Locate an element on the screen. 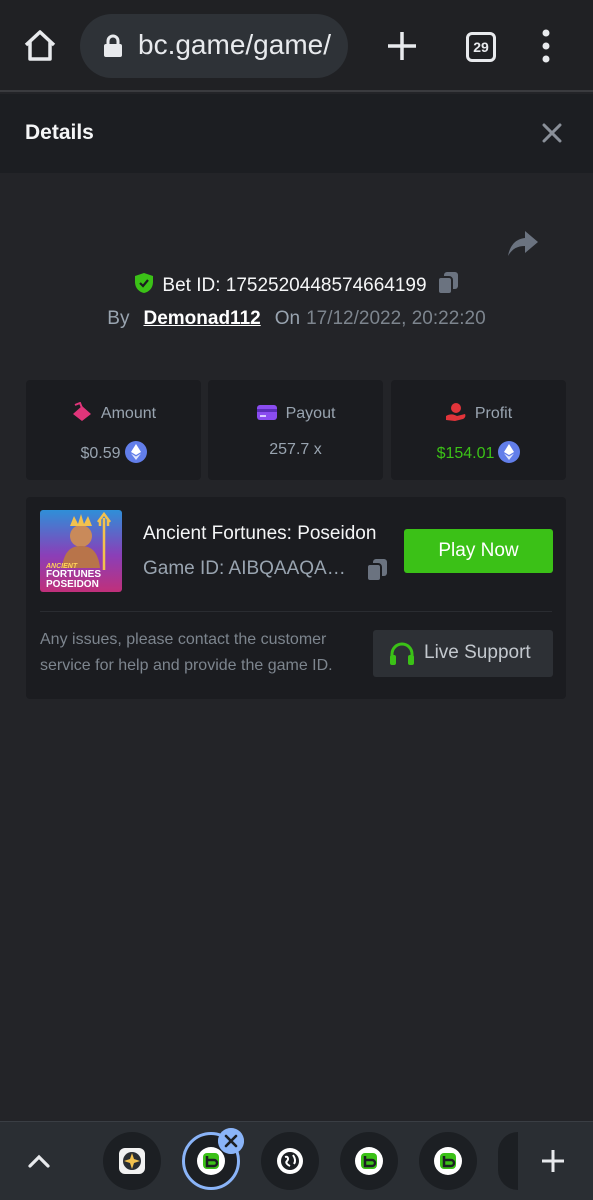  home-icon is located at coordinates (40, 46).